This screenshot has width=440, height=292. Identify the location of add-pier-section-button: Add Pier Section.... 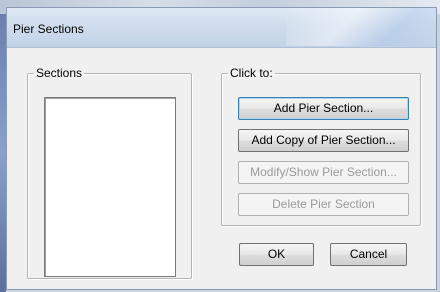
(323, 108).